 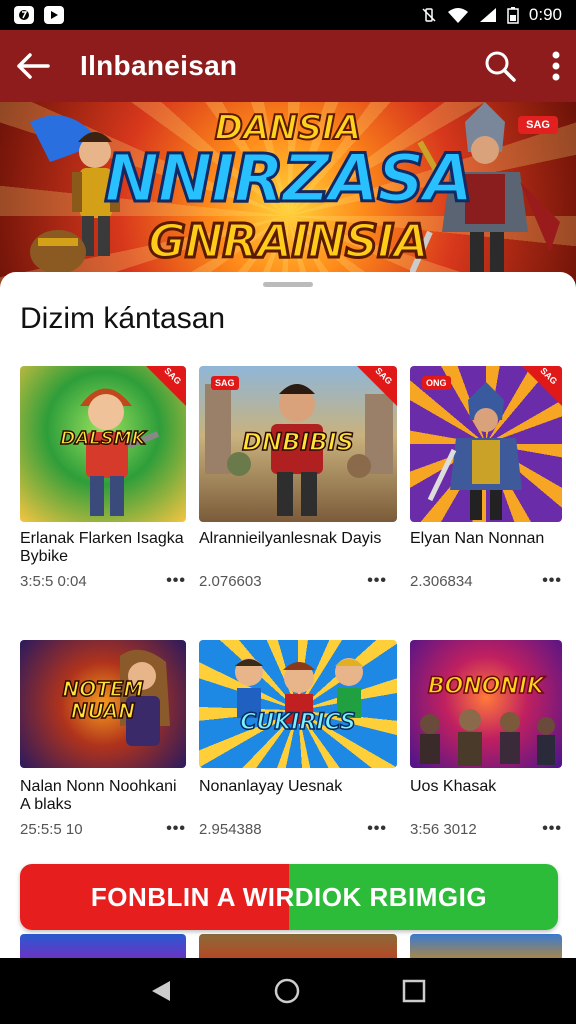 I want to click on game-title: Erlanak Flarken Isagka Bybike, so click(x=102, y=547).